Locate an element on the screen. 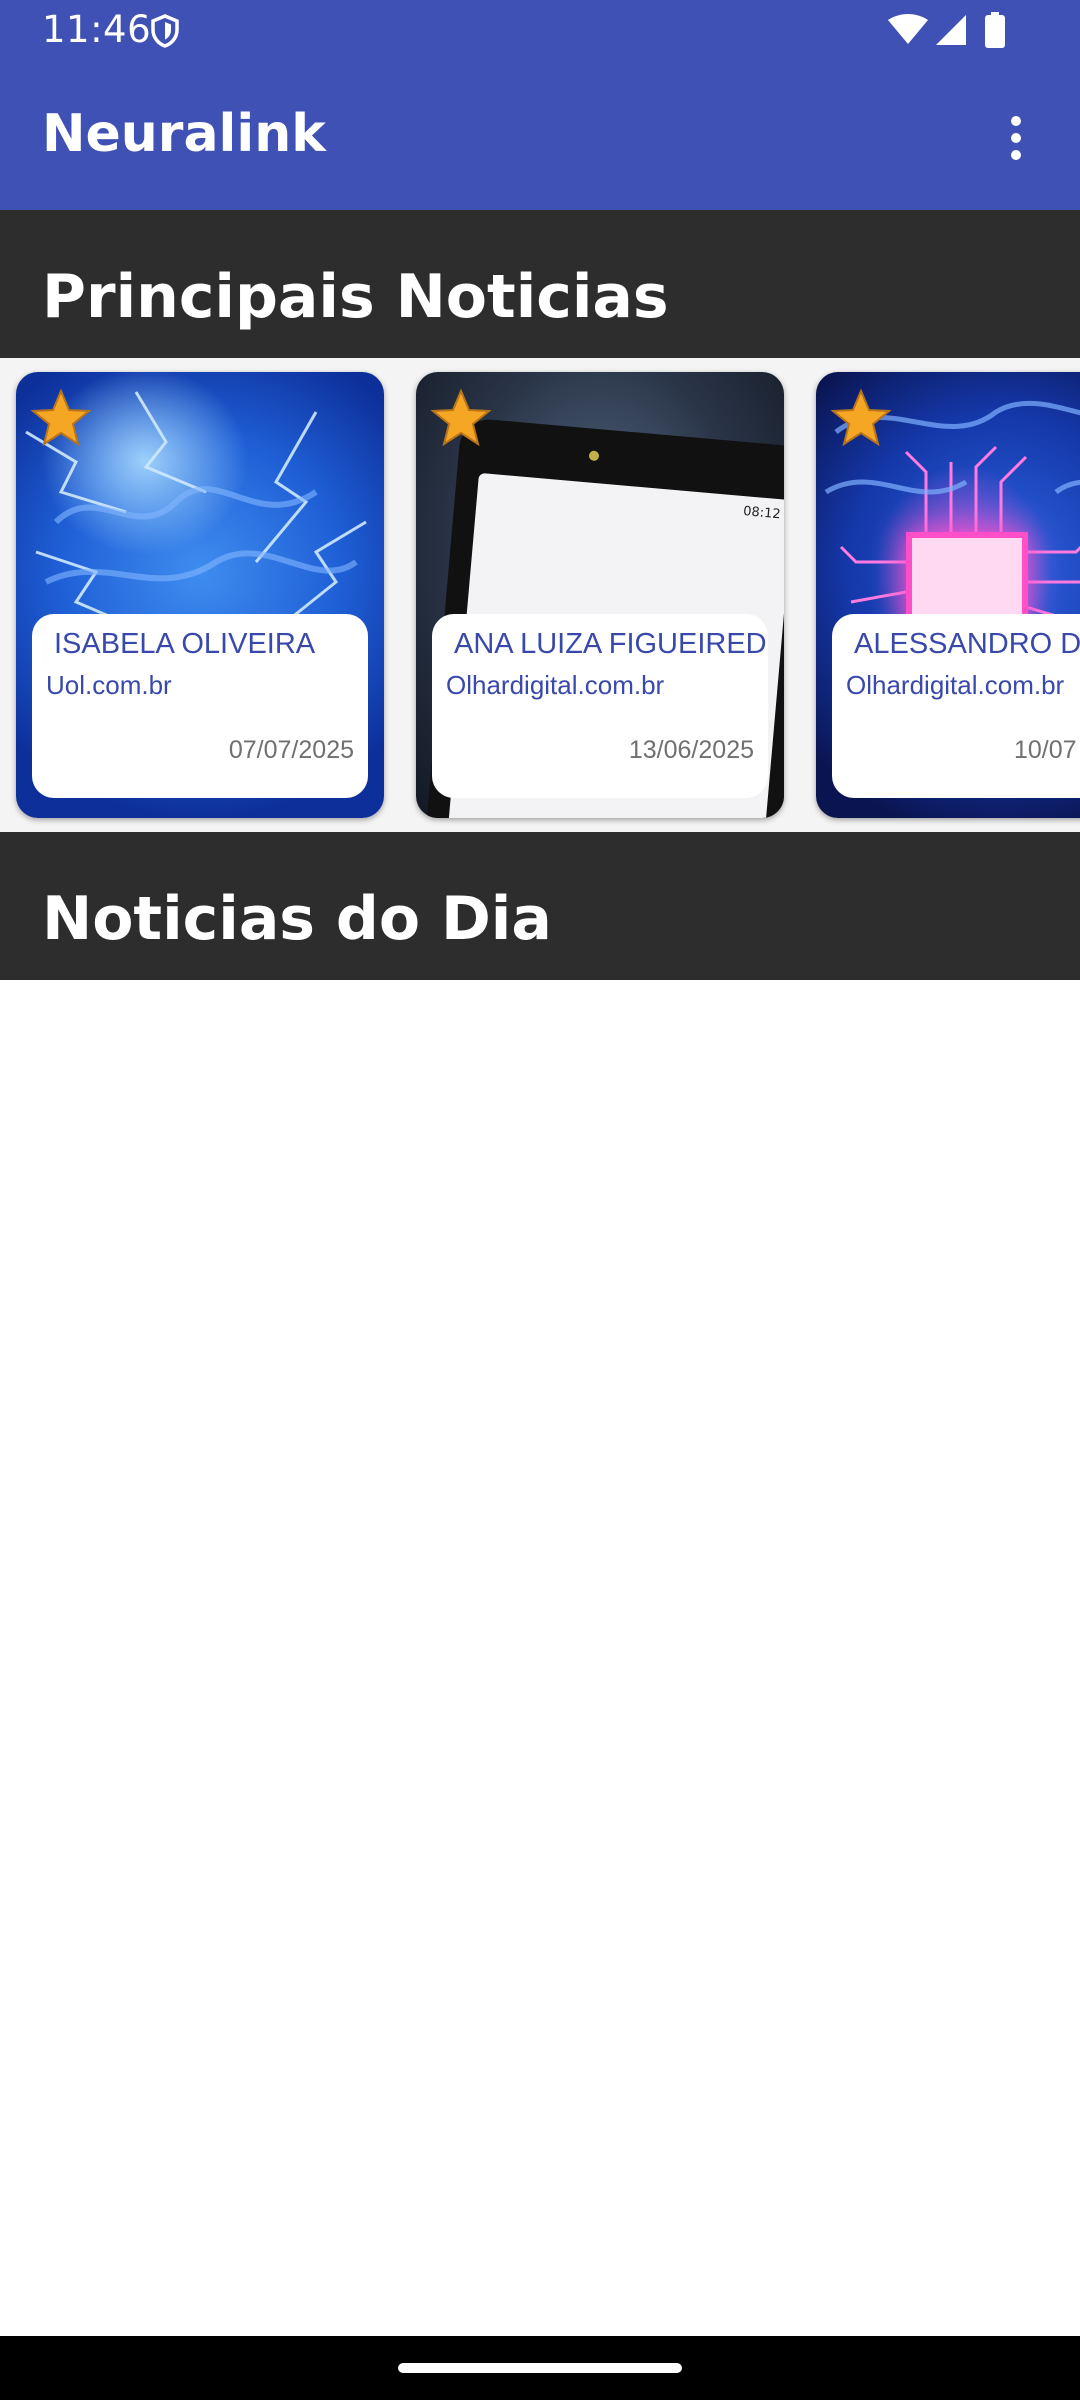 Image resolution: width=1080 pixels, height=2400 pixels. news-card: ALESSANDRO DI Olhardigital.com.br 10/07 is located at coordinates (948, 595).